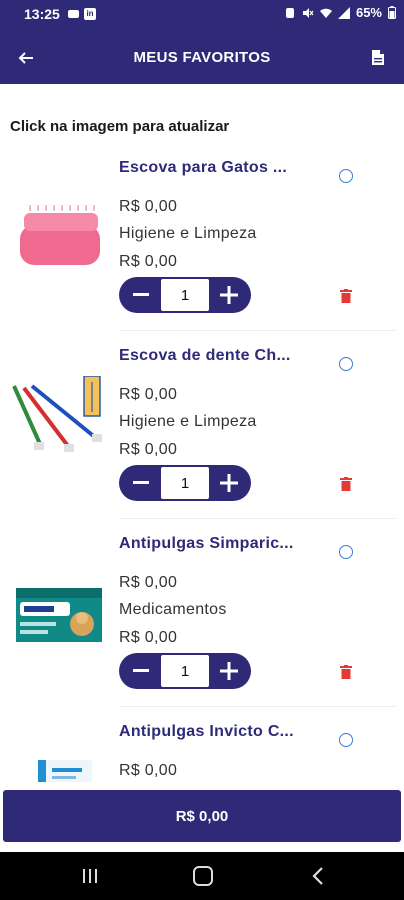 This screenshot has width=404, height=900. Describe the element at coordinates (308, 12) in the screenshot. I see `mute-icon` at that location.